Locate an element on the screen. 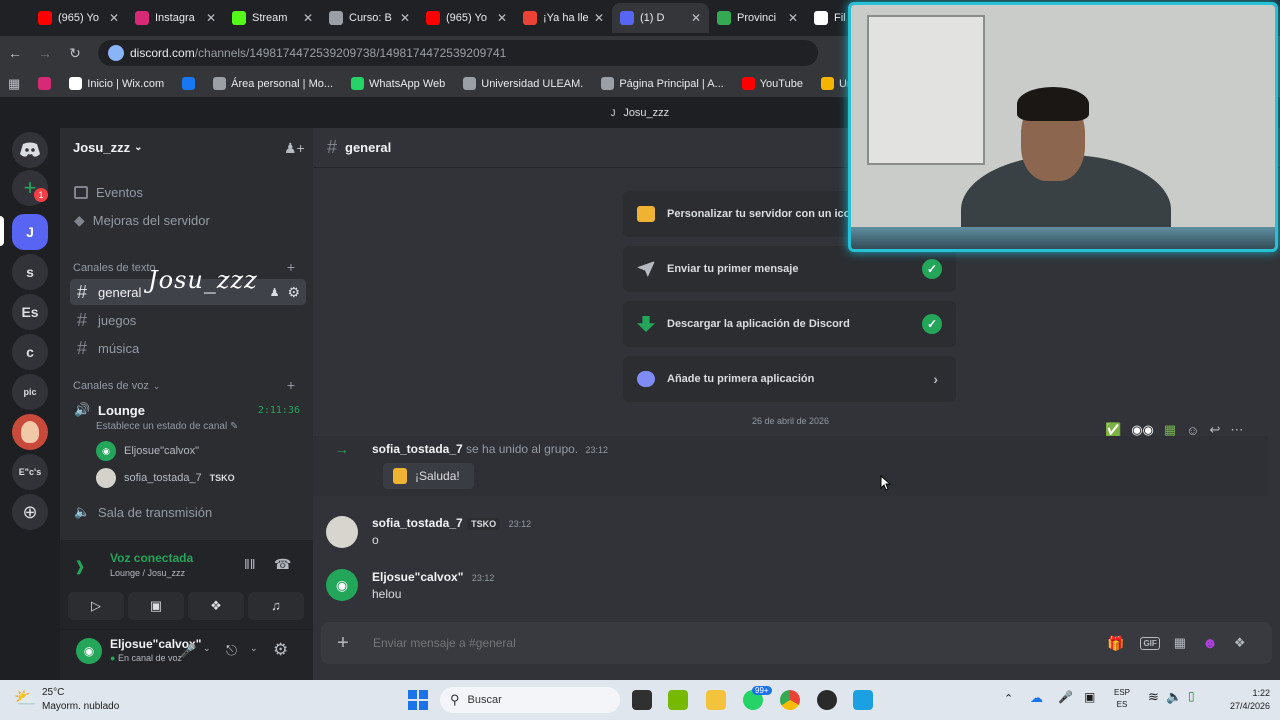  browser-tab: (1) D ✕ is located at coordinates (660, 18).